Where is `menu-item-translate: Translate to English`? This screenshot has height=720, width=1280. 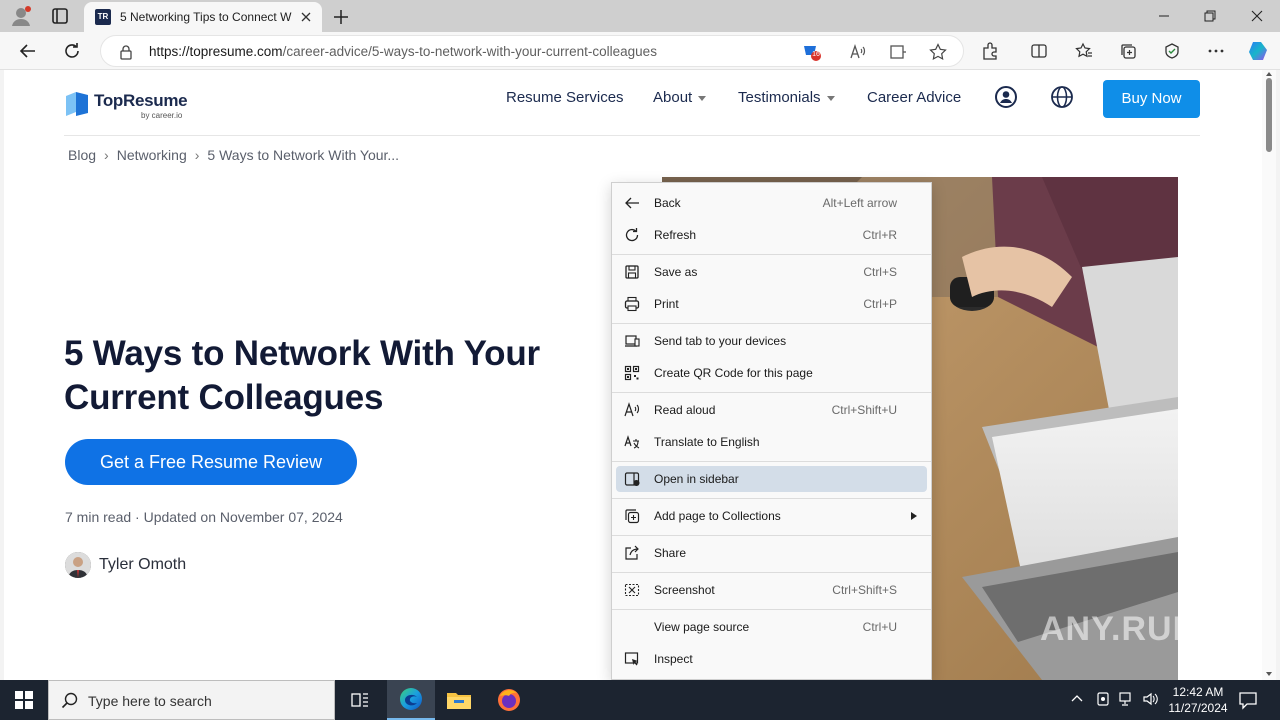
menu-item-translate: Translate to English is located at coordinates (771, 442).